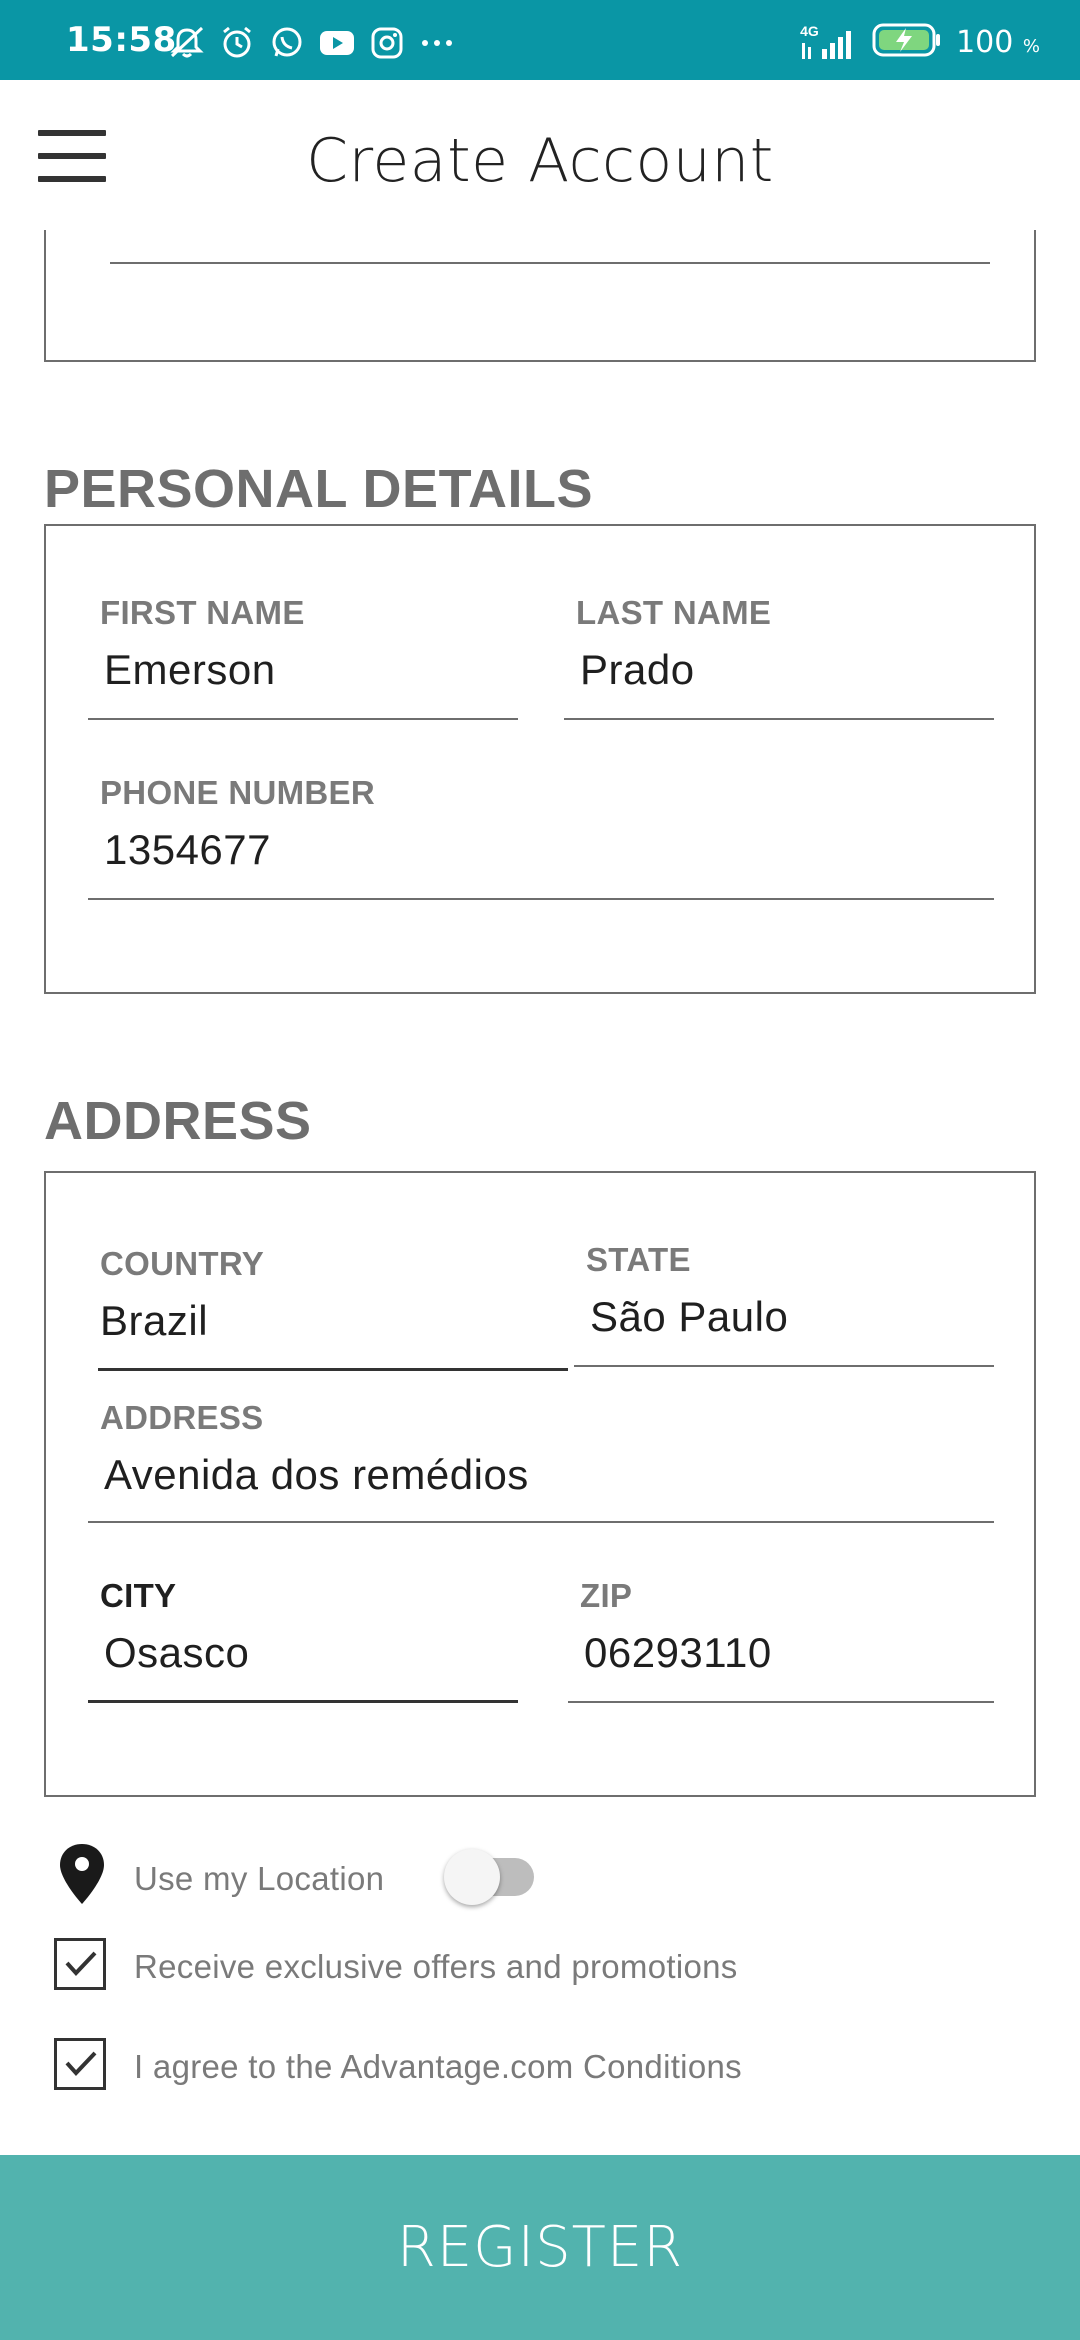 The image size is (1080, 2340). Describe the element at coordinates (472, 1877) in the screenshot. I see `toggle-knob` at that location.